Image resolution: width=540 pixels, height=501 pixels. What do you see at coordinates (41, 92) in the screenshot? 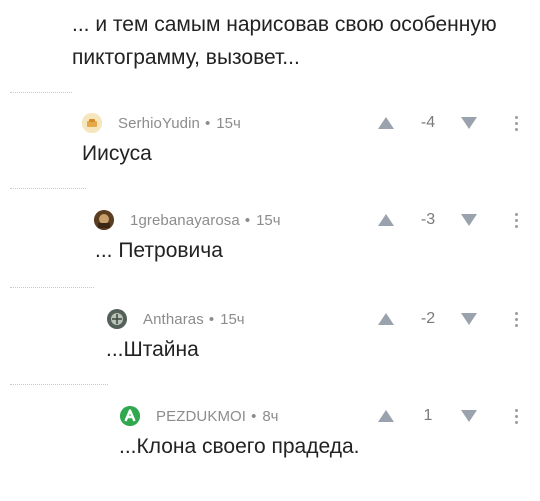
I see `thread-separator` at bounding box center [41, 92].